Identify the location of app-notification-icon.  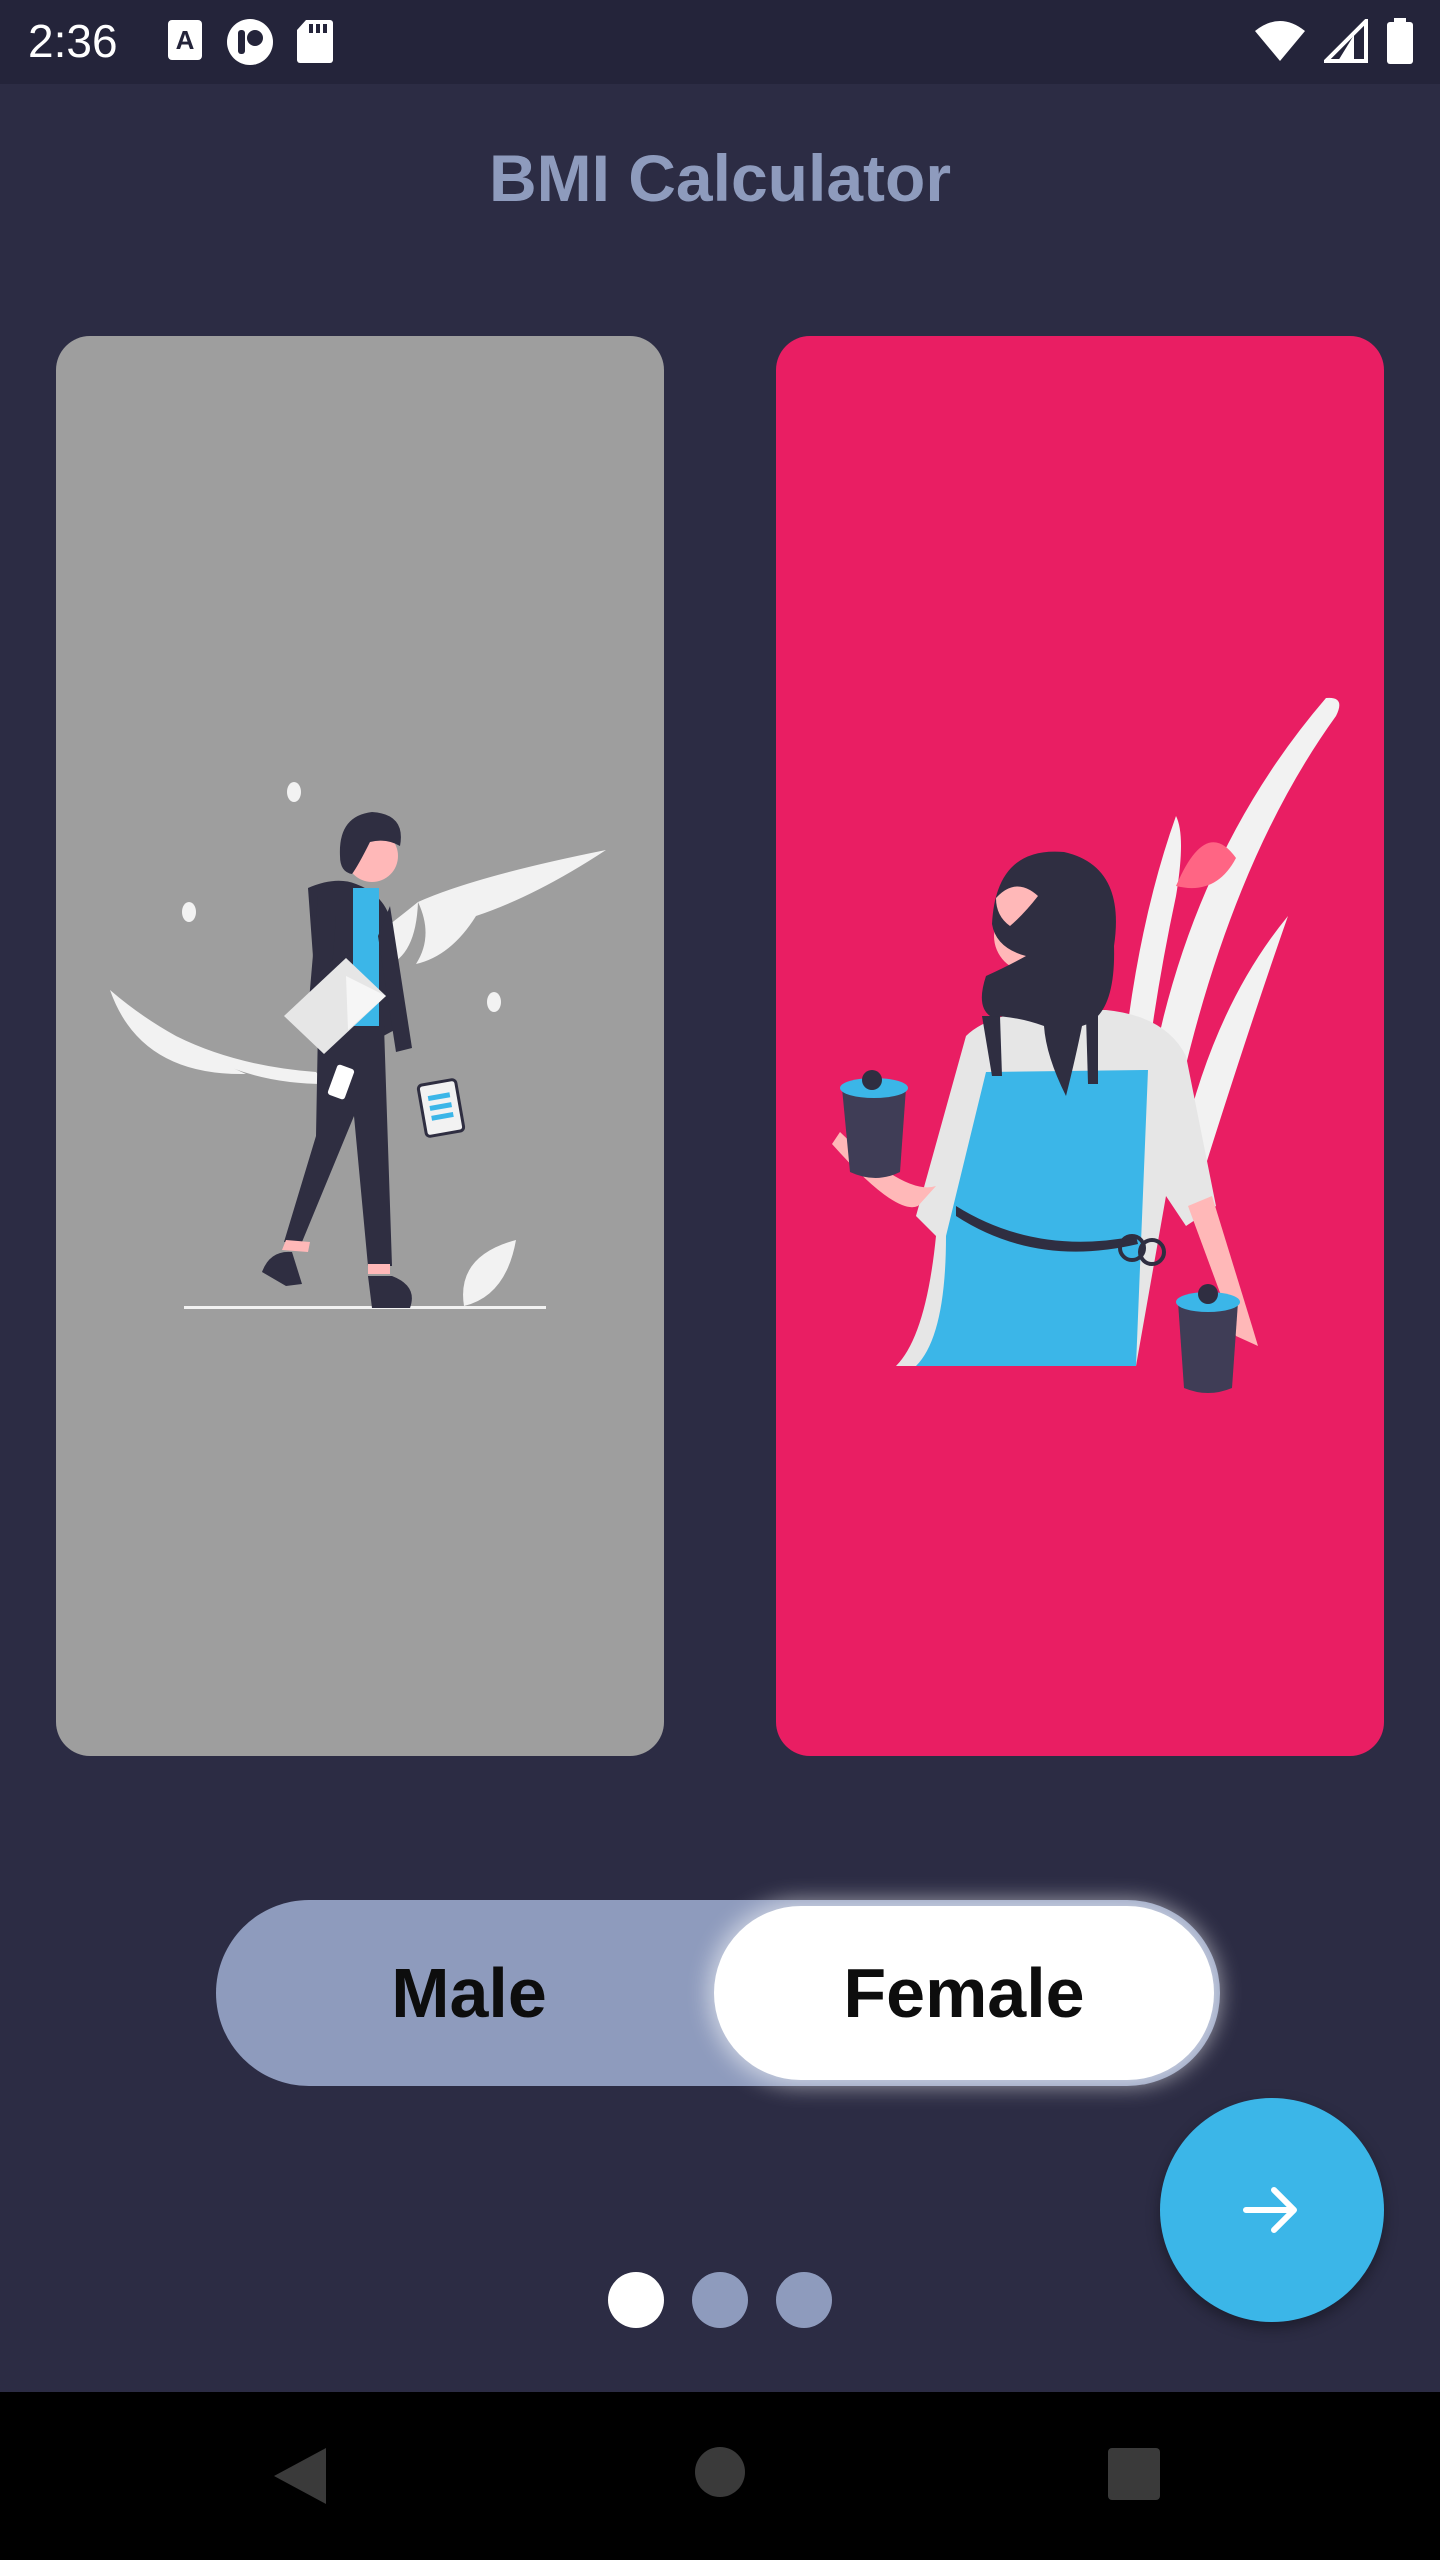
(250, 42).